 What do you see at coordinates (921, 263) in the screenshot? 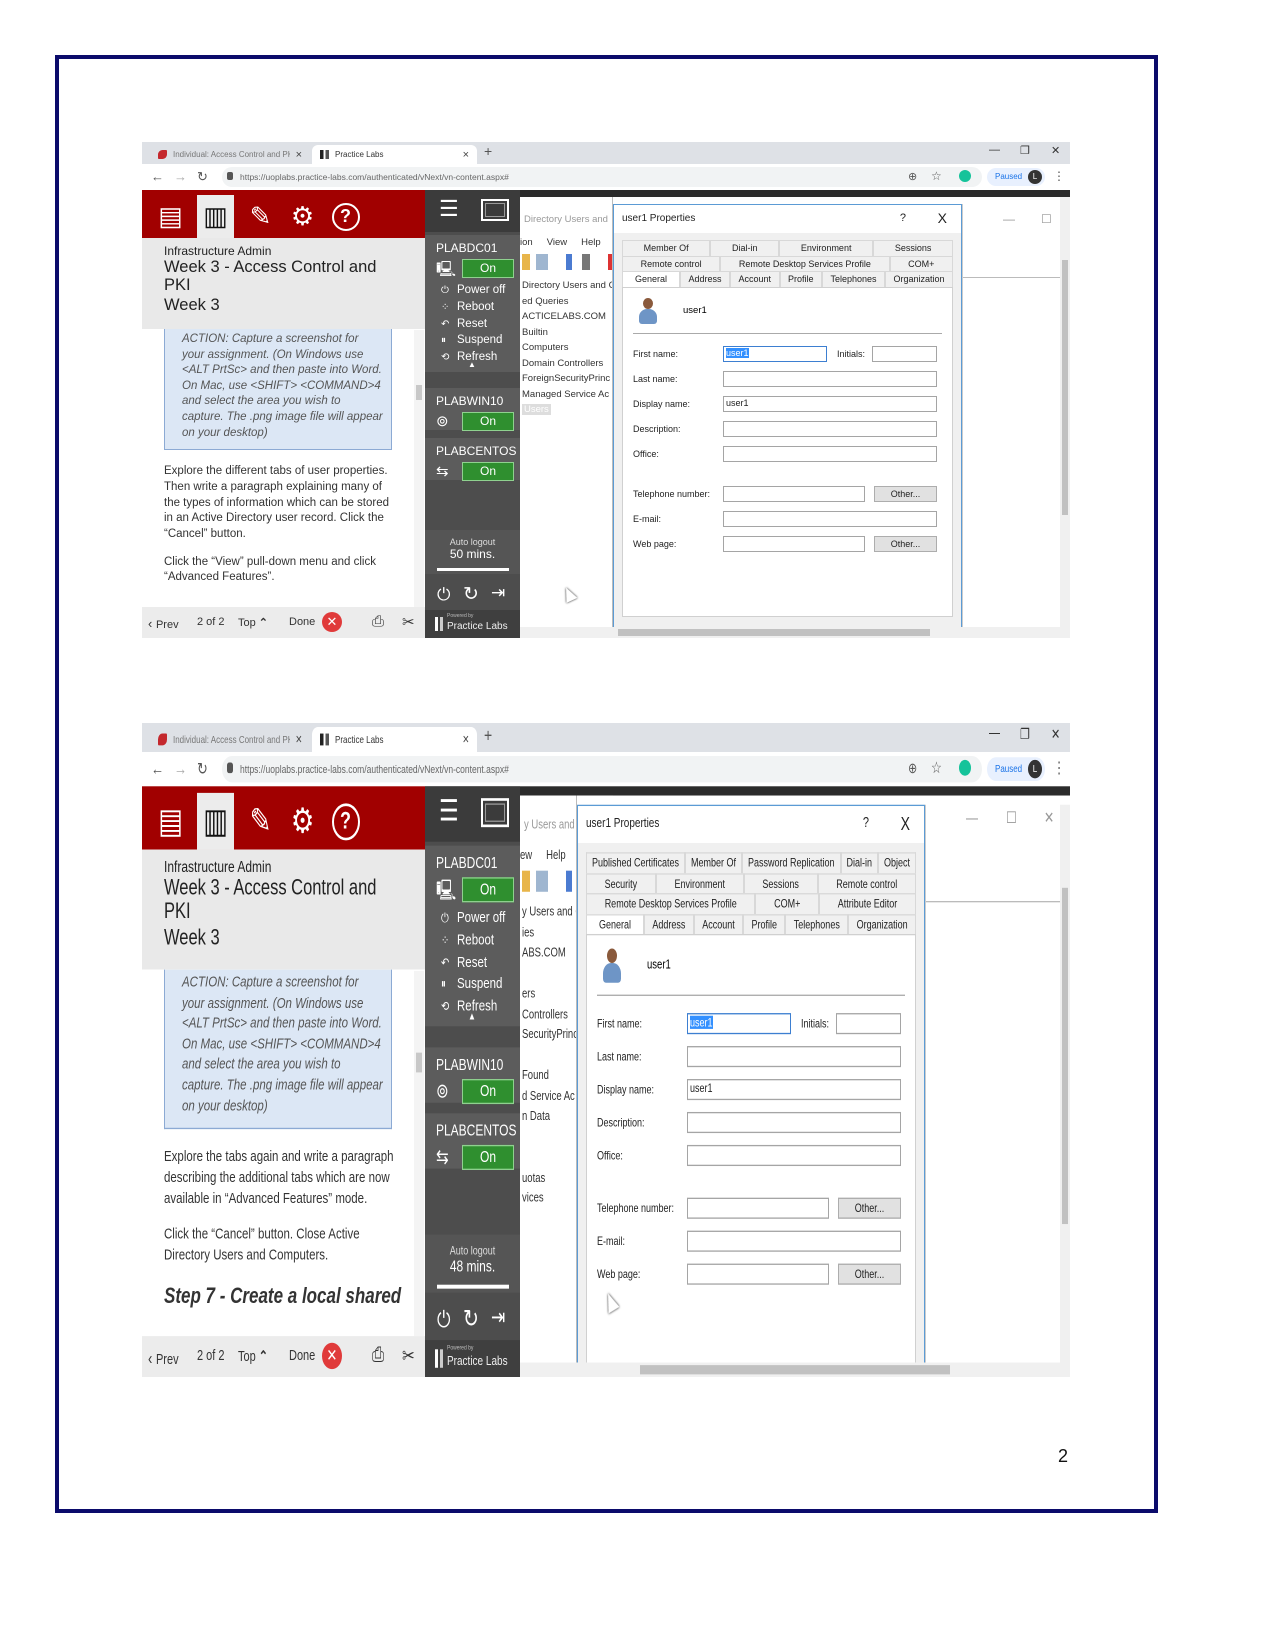
I see `tab-com-: COM+` at bounding box center [921, 263].